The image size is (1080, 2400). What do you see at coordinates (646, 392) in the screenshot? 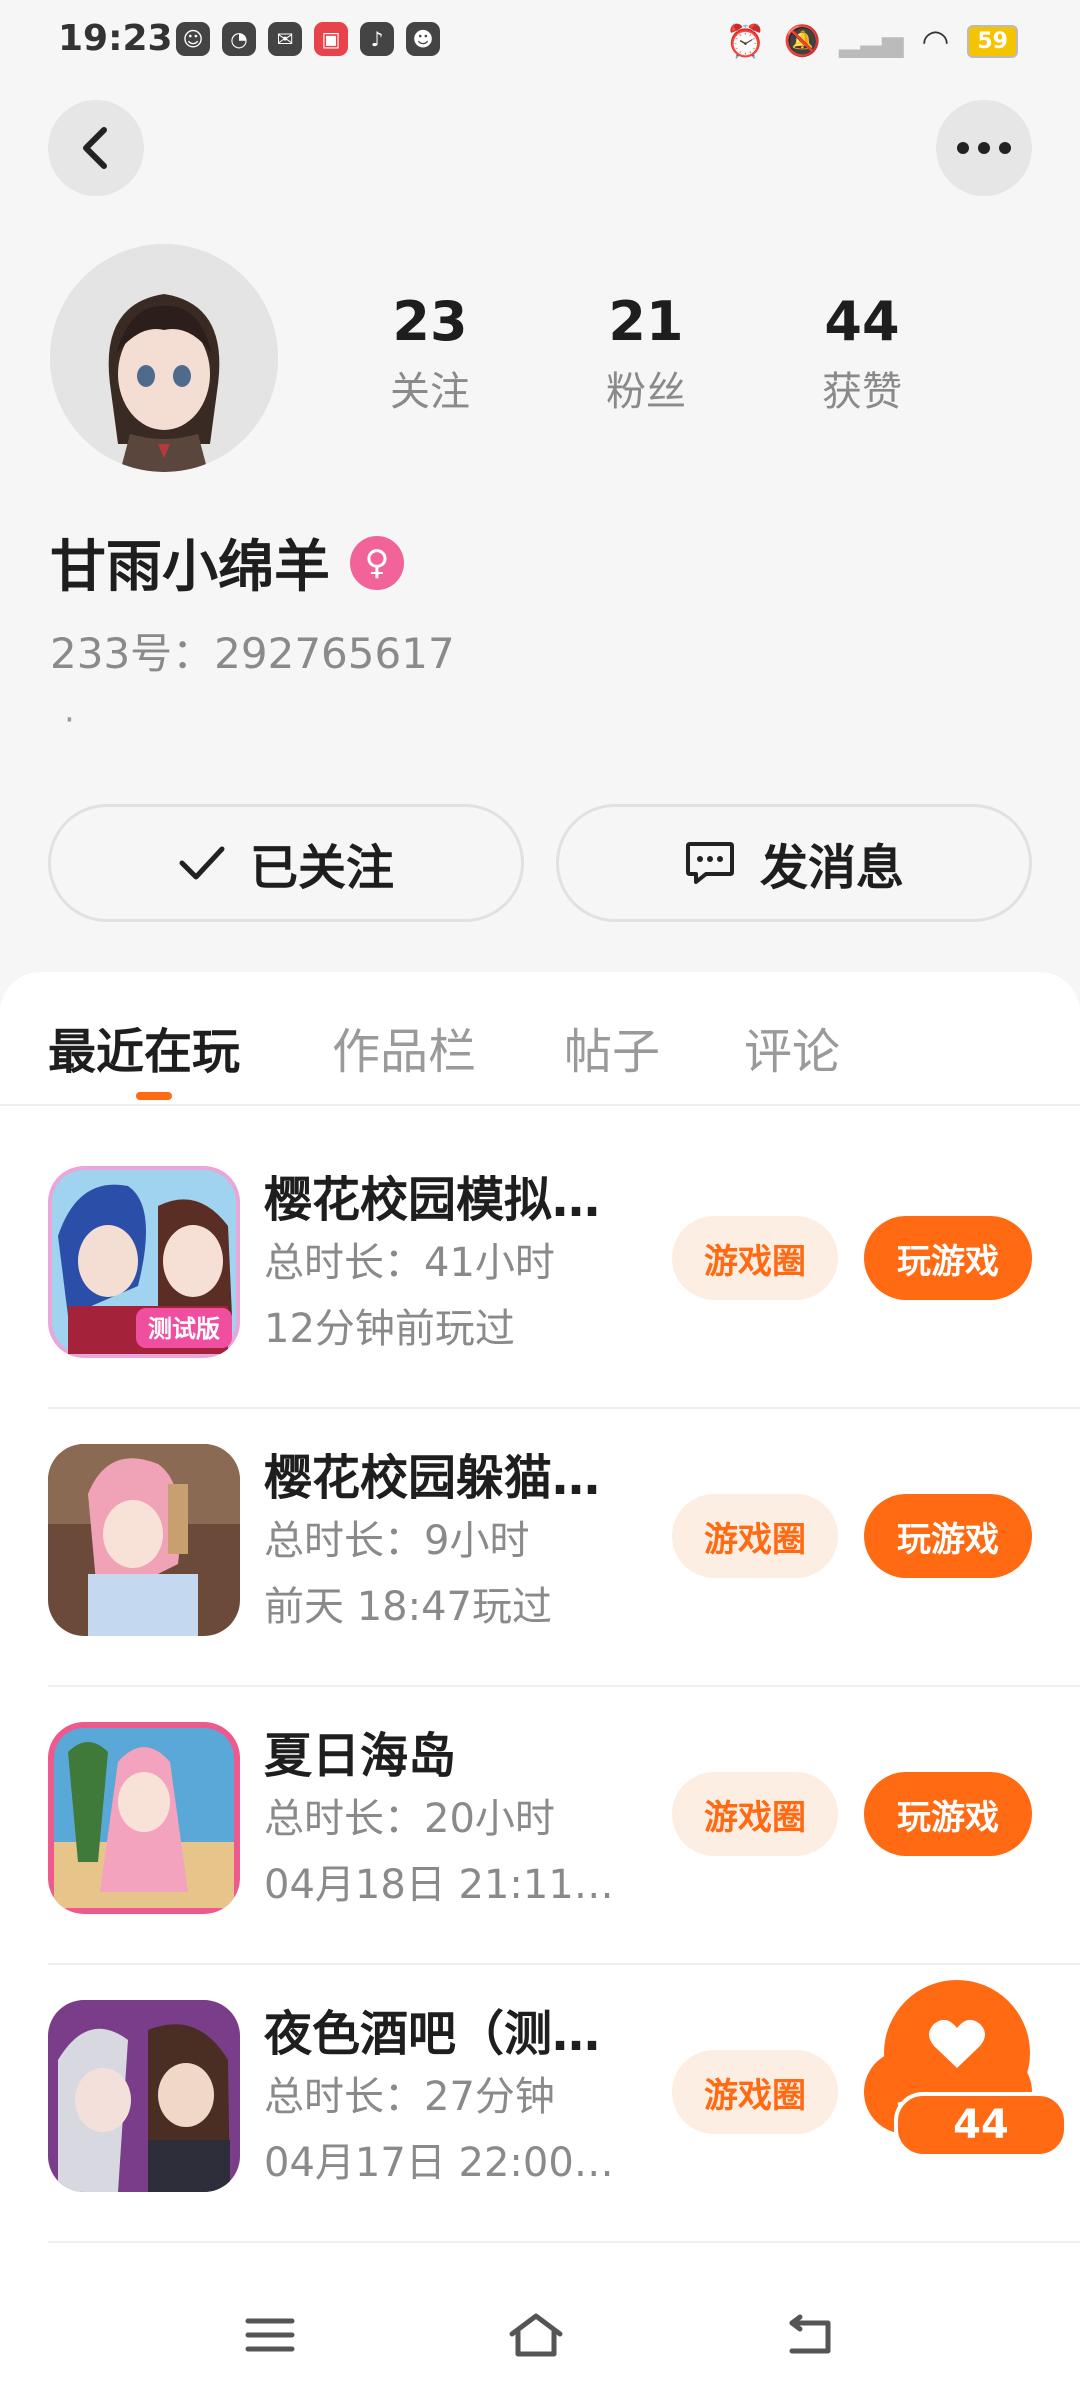
I see `stat-label: 粉丝` at bounding box center [646, 392].